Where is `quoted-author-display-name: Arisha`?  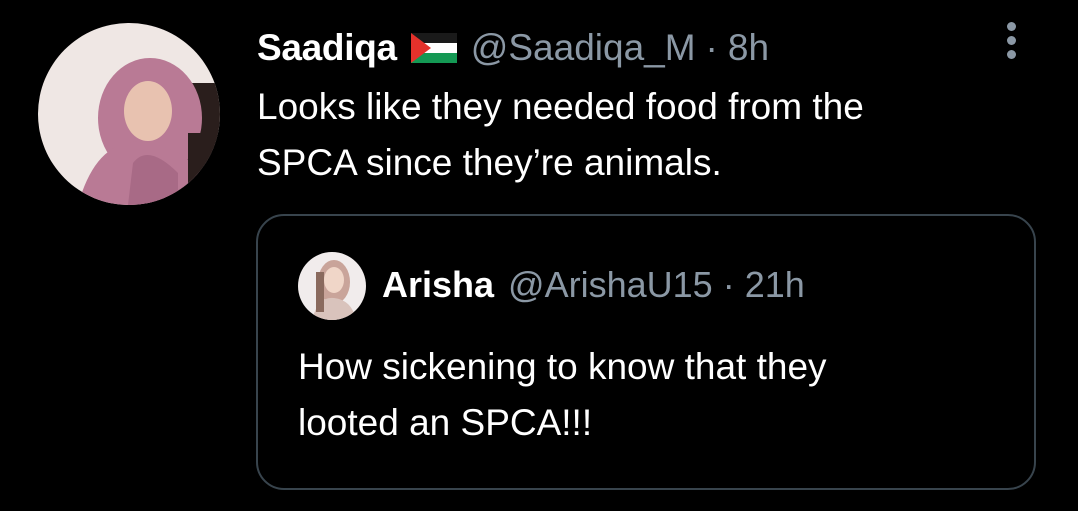
quoted-author-display-name: Arisha is located at coordinates (438, 285).